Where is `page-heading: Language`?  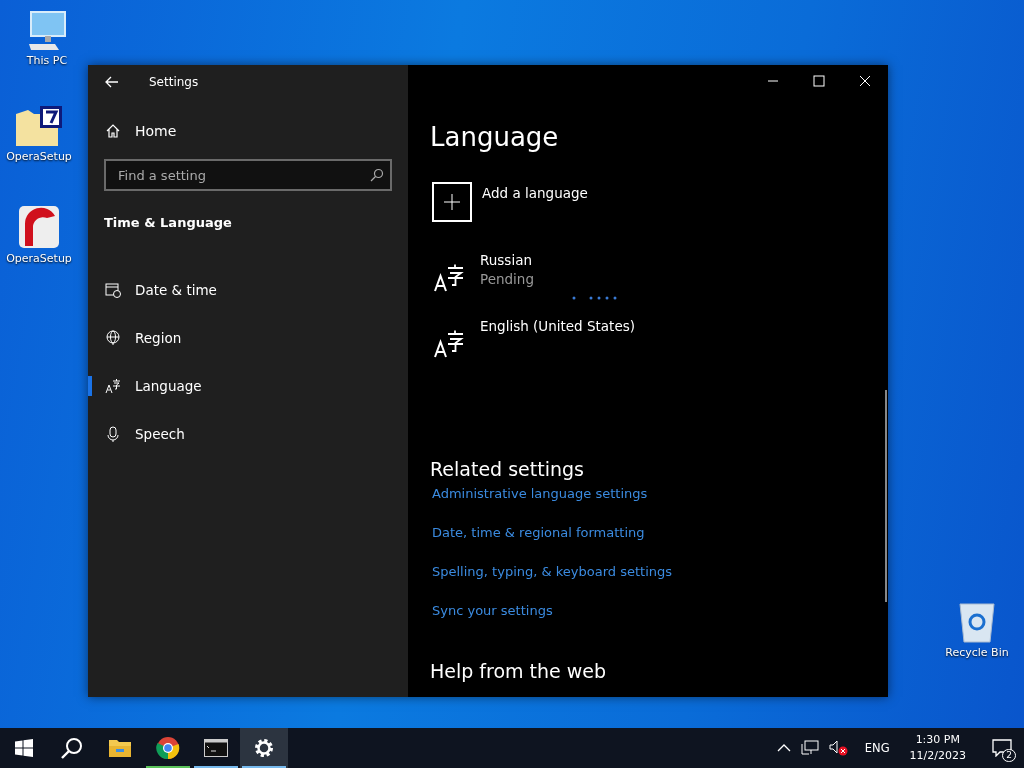
page-heading: Language is located at coordinates (494, 137).